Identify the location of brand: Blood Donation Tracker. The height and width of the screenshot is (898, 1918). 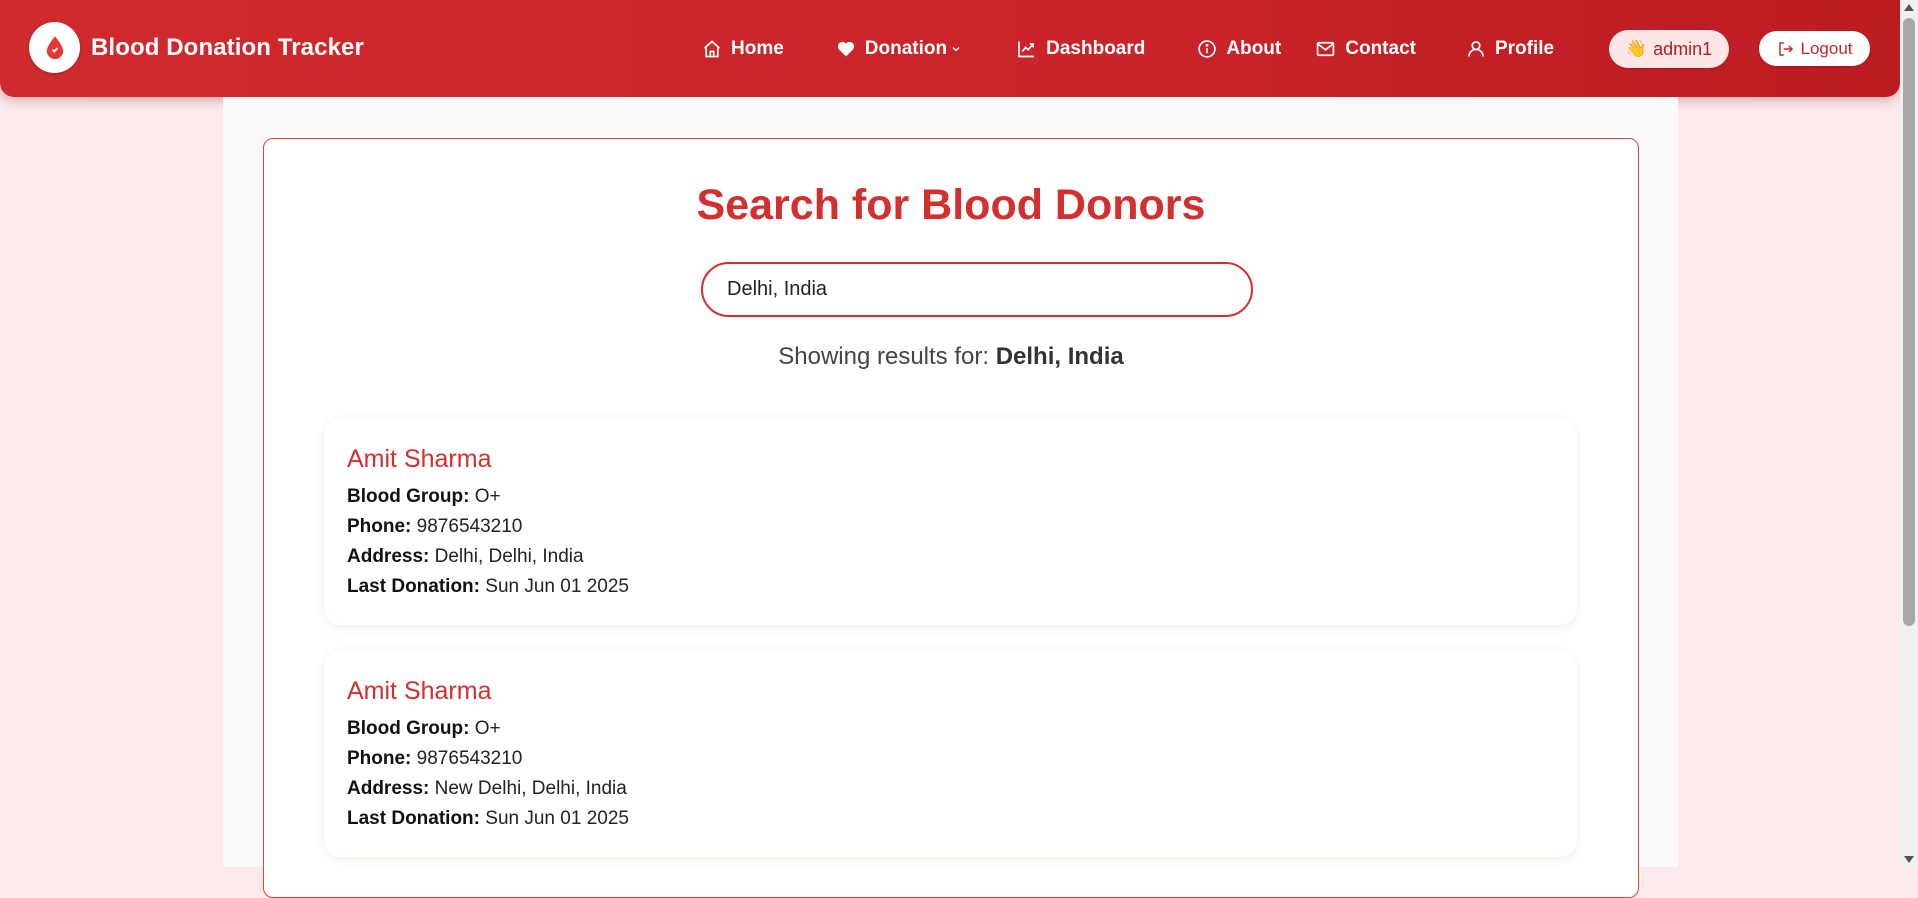
(196, 47).